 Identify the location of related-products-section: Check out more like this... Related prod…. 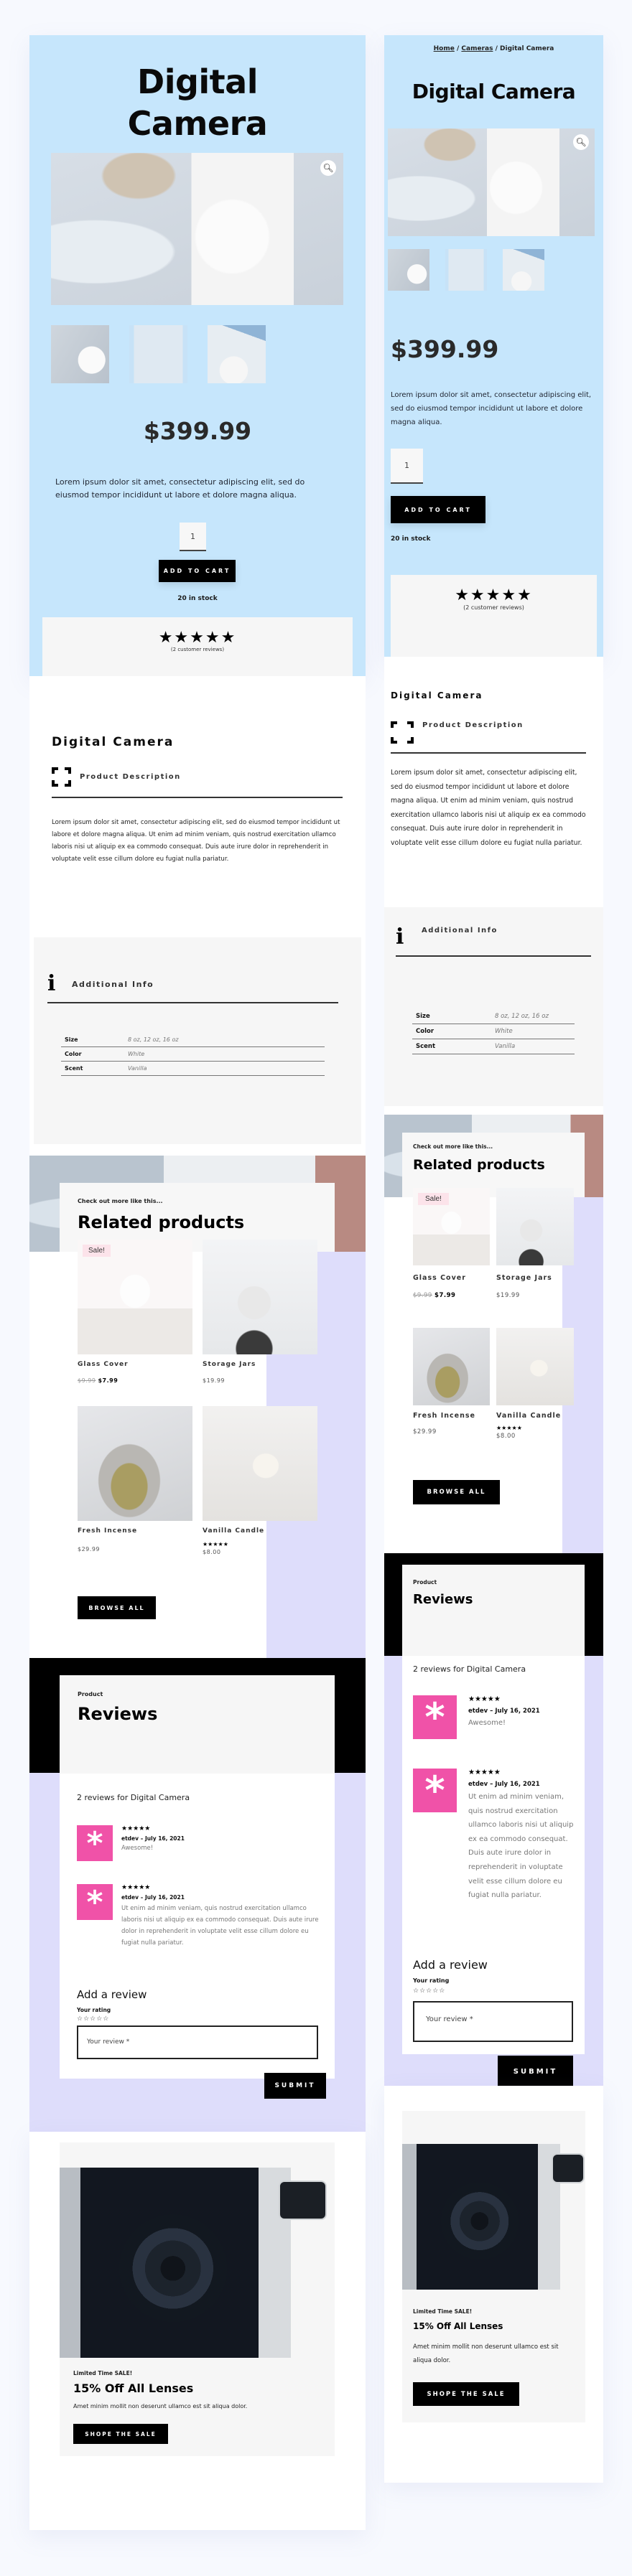
(197, 1407).